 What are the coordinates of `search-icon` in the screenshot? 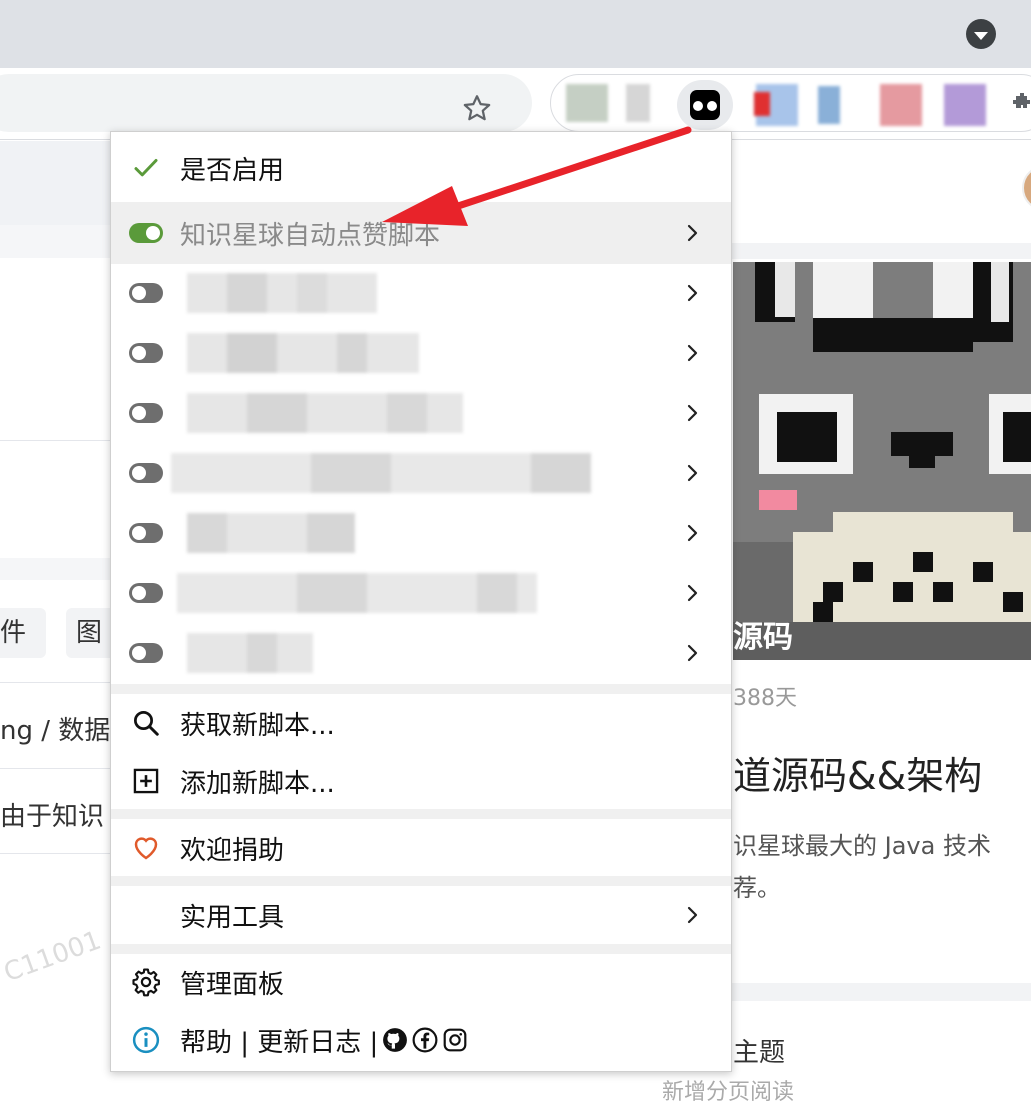 It's located at (146, 723).